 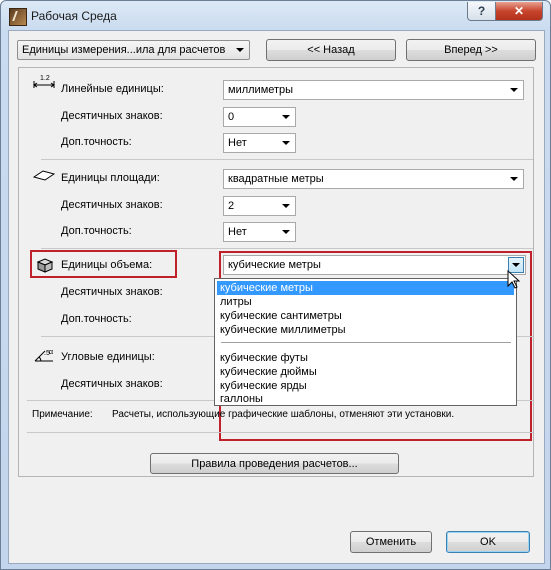 I want to click on dropdown-option: литры, so click(x=365, y=302).